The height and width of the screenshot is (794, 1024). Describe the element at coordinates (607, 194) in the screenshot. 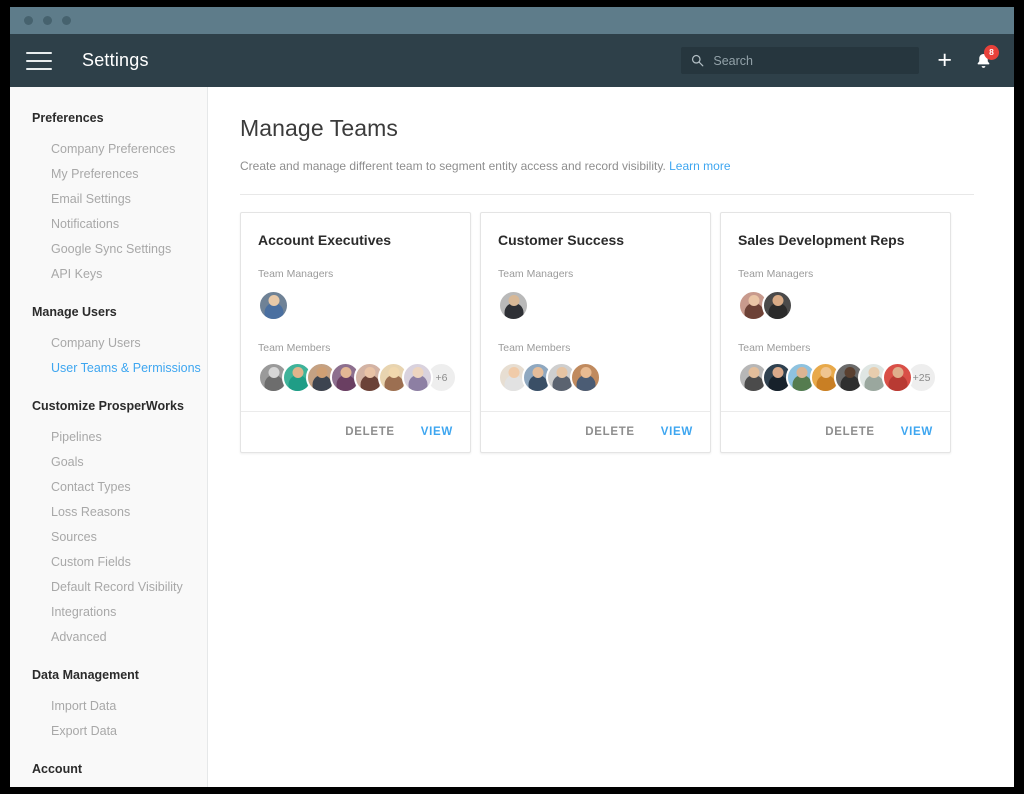

I see `content-divider` at that location.